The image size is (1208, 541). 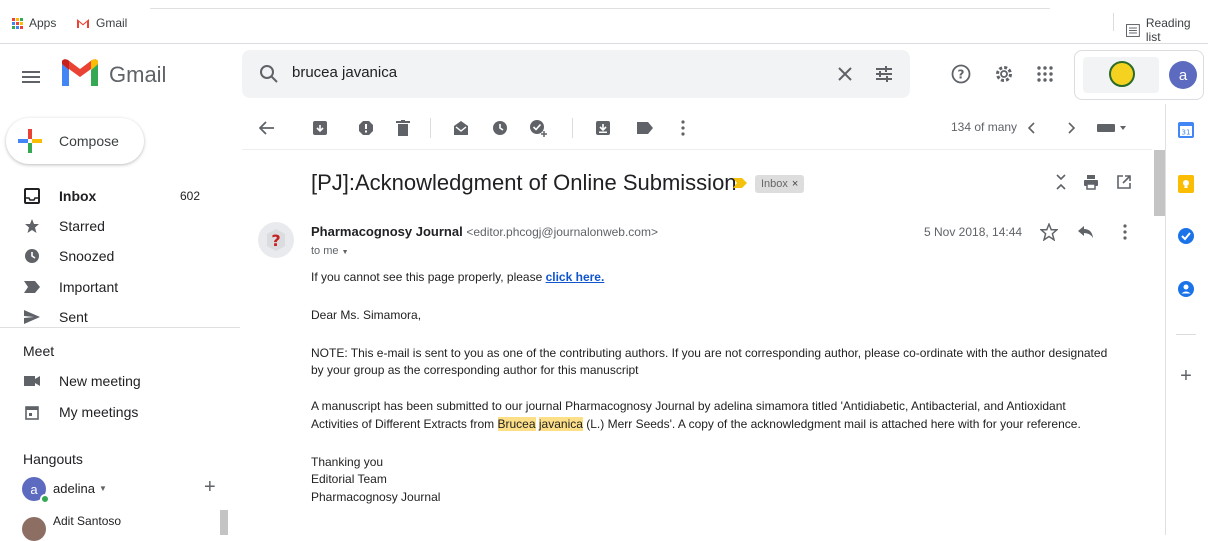 I want to click on side-panel-divider, so click(x=1186, y=334).